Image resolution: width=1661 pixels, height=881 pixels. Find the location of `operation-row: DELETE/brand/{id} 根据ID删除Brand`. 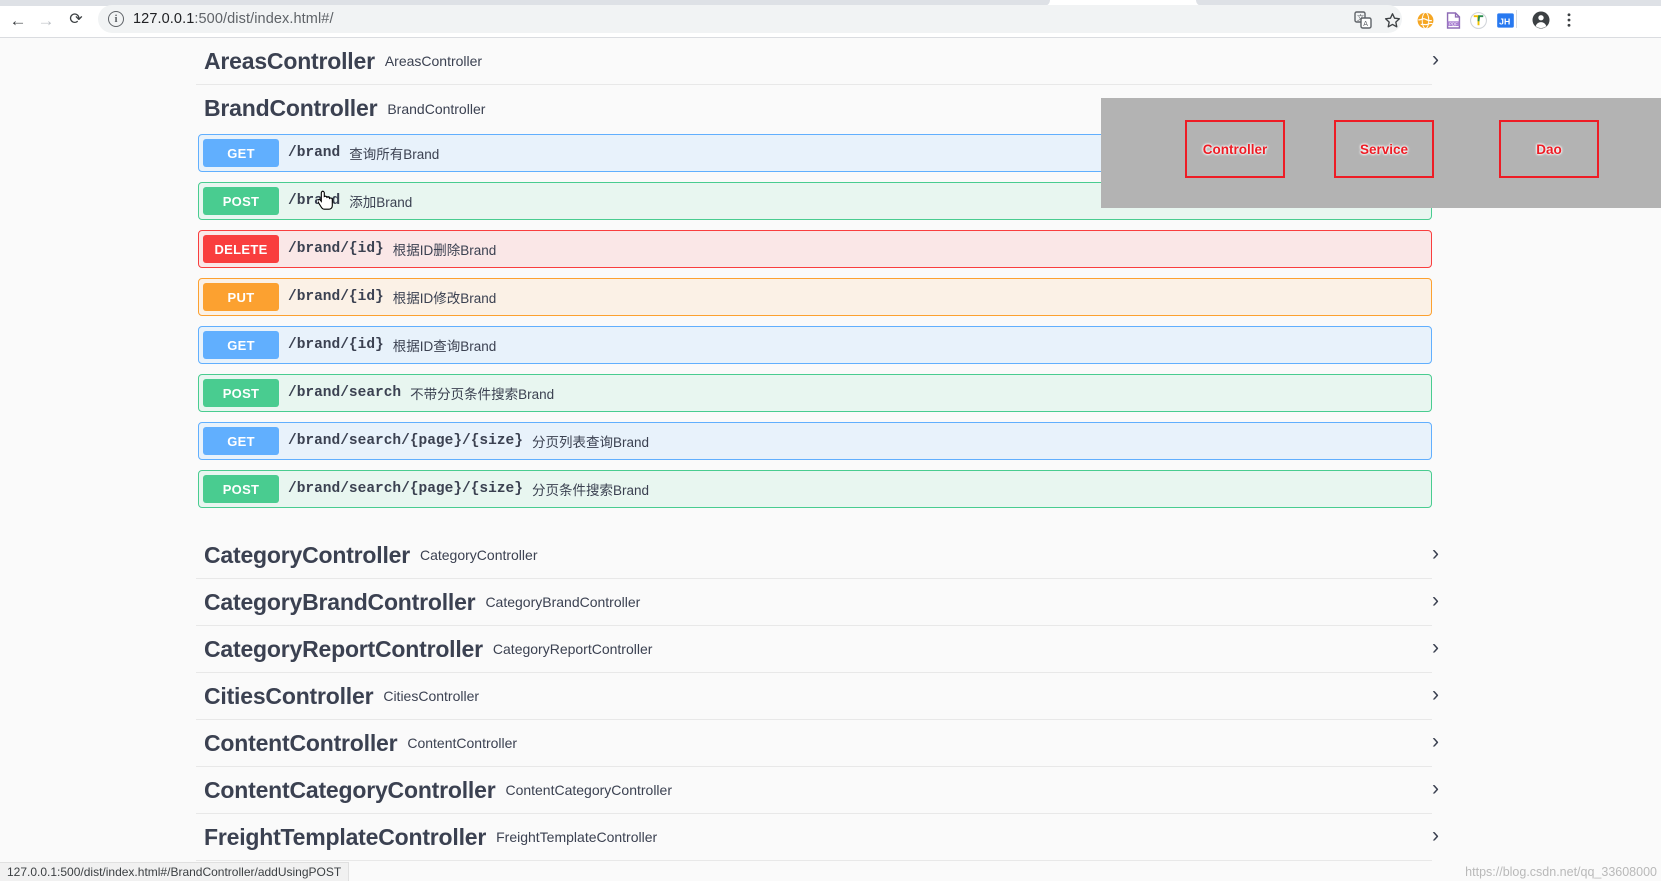

operation-row: DELETE/brand/{id} 根据ID删除Brand is located at coordinates (815, 249).